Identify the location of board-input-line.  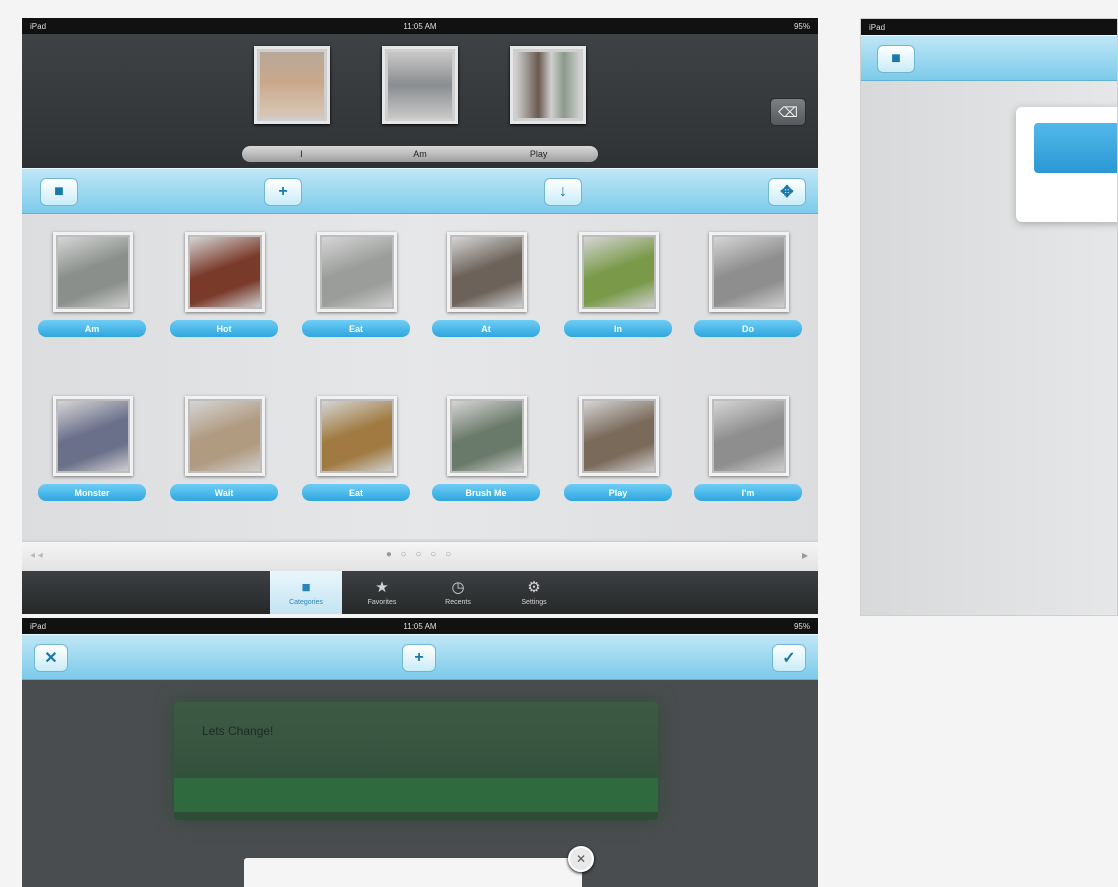
(416, 795).